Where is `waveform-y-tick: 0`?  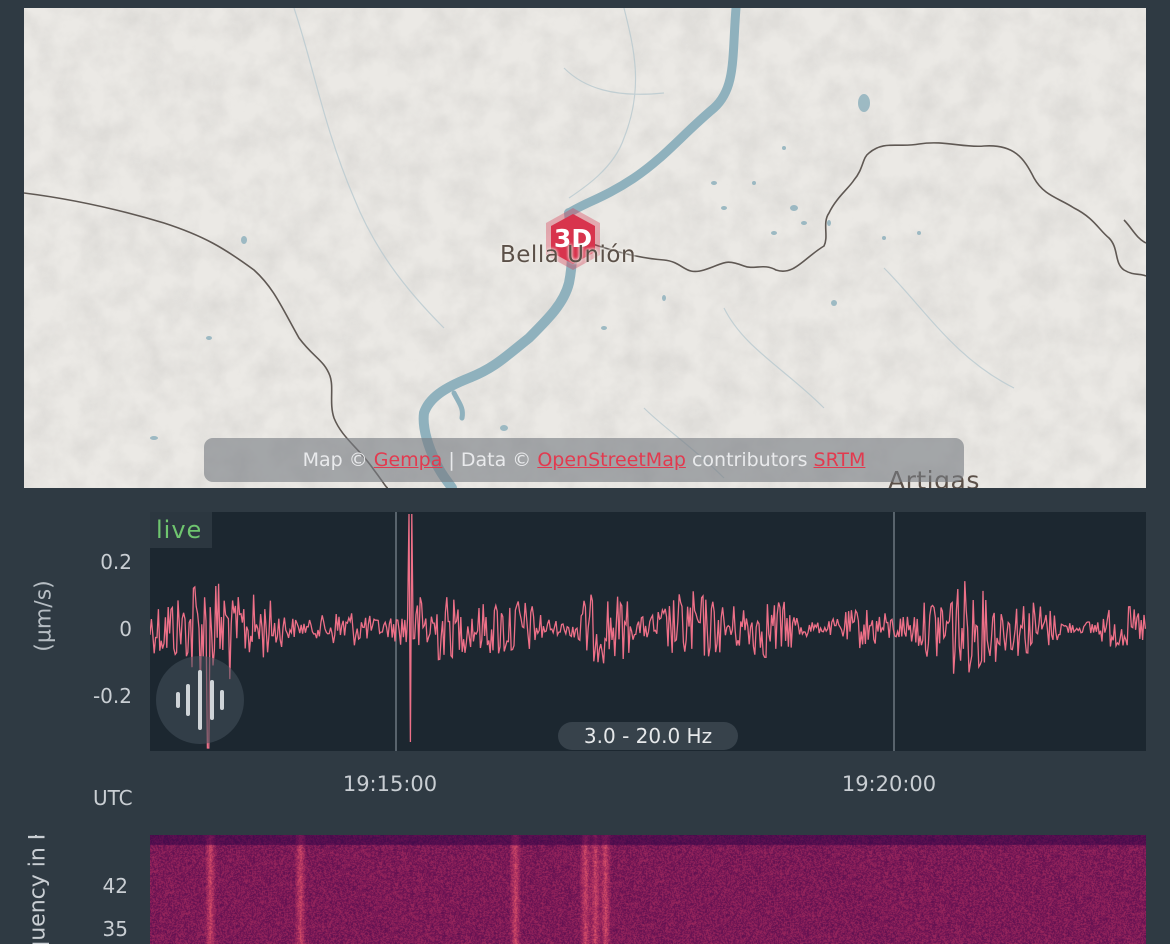 waveform-y-tick: 0 is located at coordinates (125, 629).